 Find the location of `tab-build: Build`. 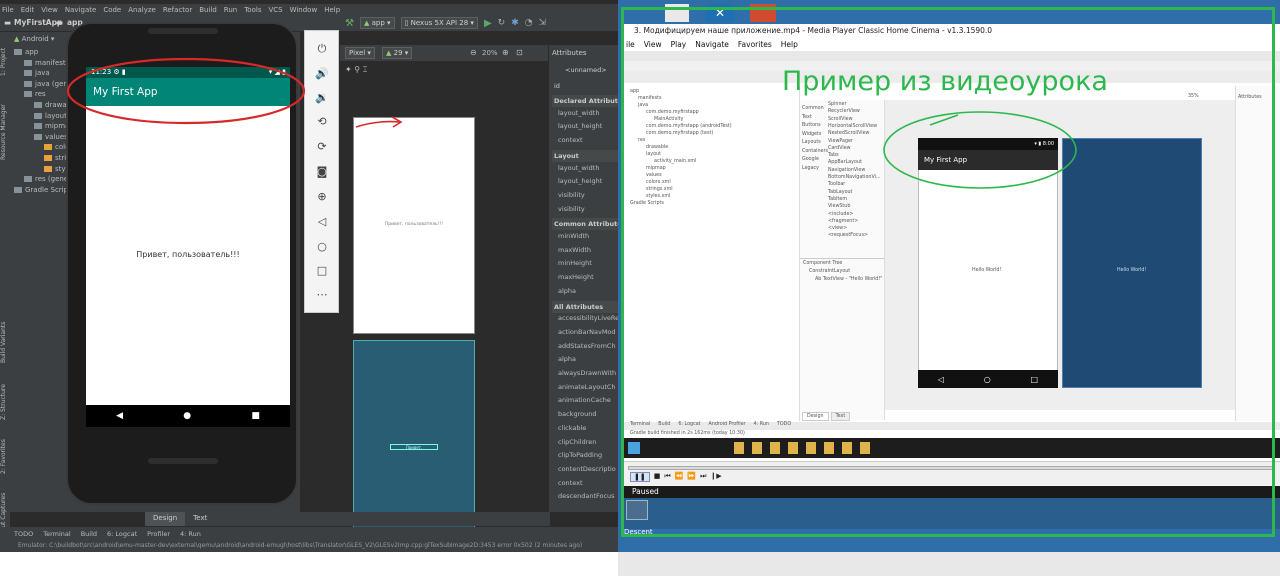

tab-build: Build is located at coordinates (89, 534).